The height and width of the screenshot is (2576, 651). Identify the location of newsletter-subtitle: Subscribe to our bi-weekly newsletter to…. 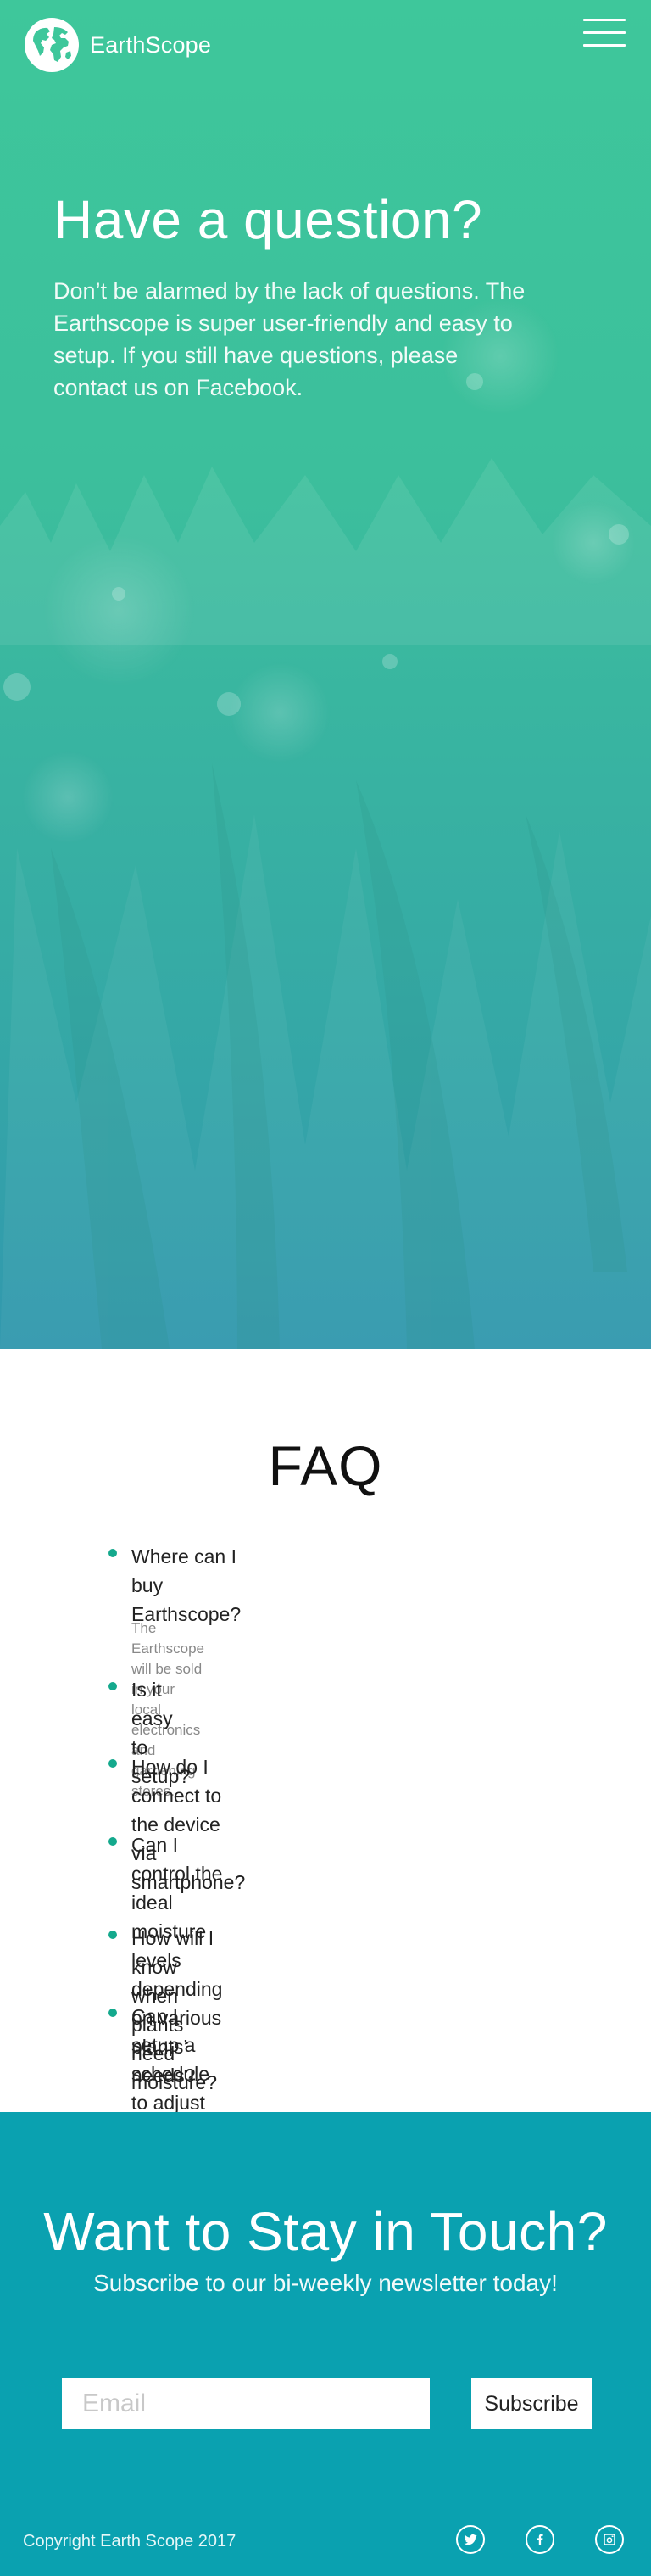
(325, 2283).